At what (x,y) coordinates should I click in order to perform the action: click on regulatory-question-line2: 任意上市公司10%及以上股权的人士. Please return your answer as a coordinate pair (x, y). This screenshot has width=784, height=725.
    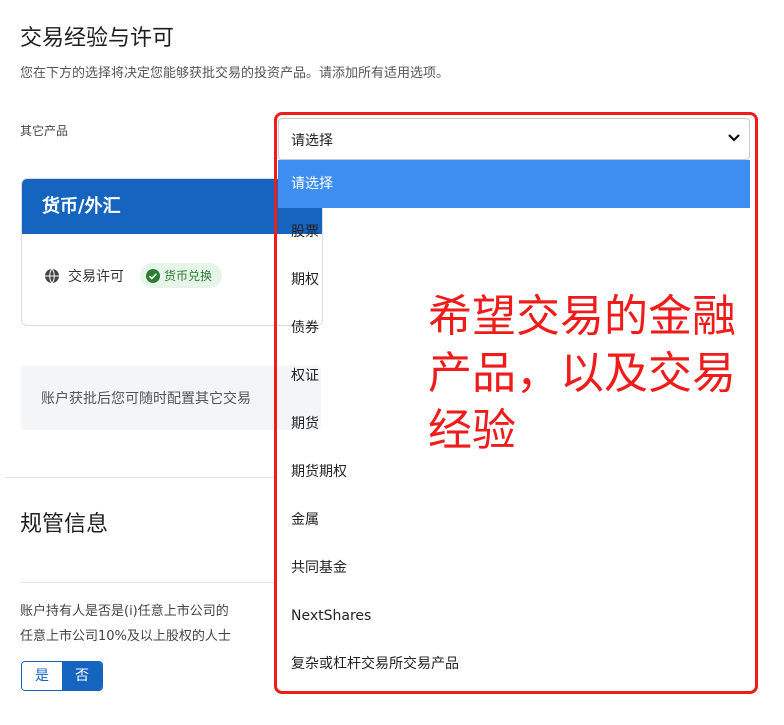
    Looking at the image, I should click on (125, 636).